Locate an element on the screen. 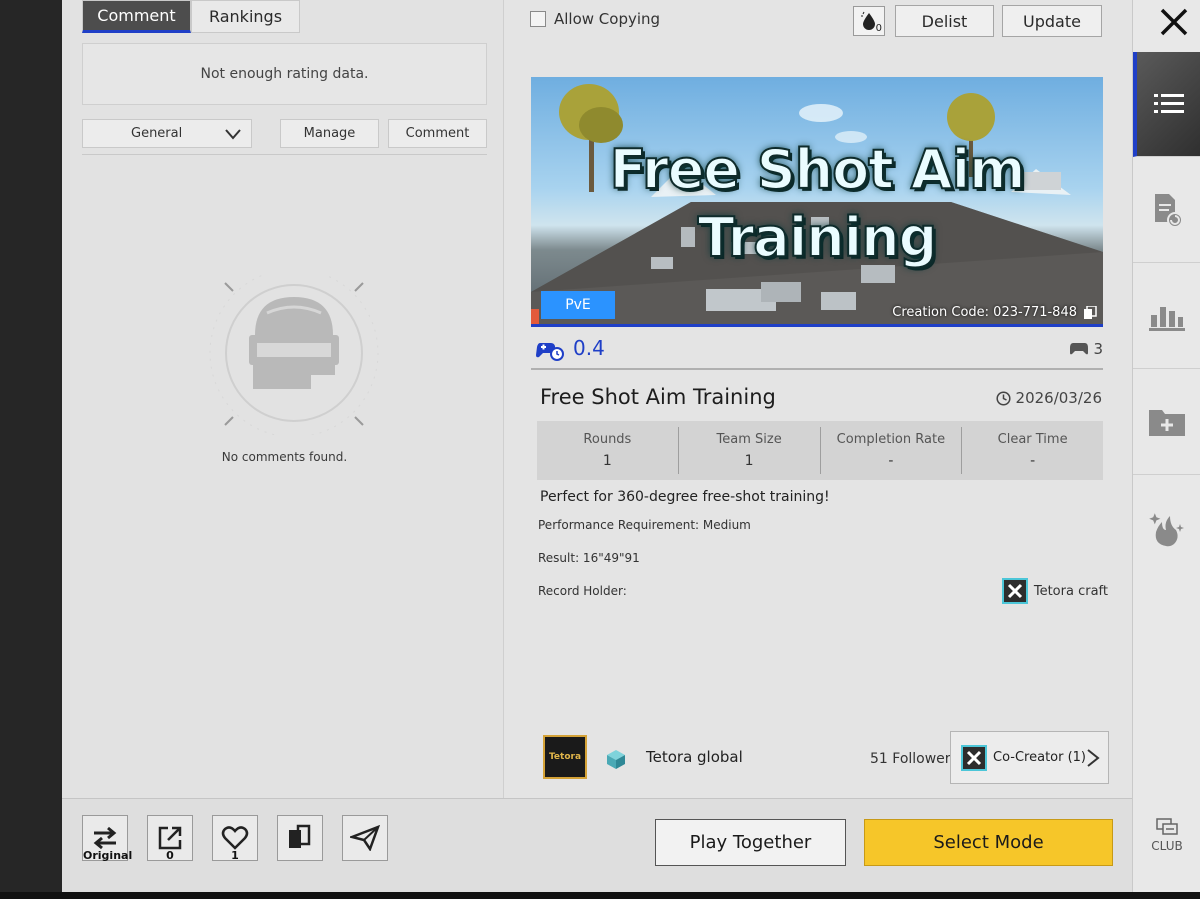 The image size is (1200, 899). map-date: 2026/03/26 is located at coordinates (1048, 398).